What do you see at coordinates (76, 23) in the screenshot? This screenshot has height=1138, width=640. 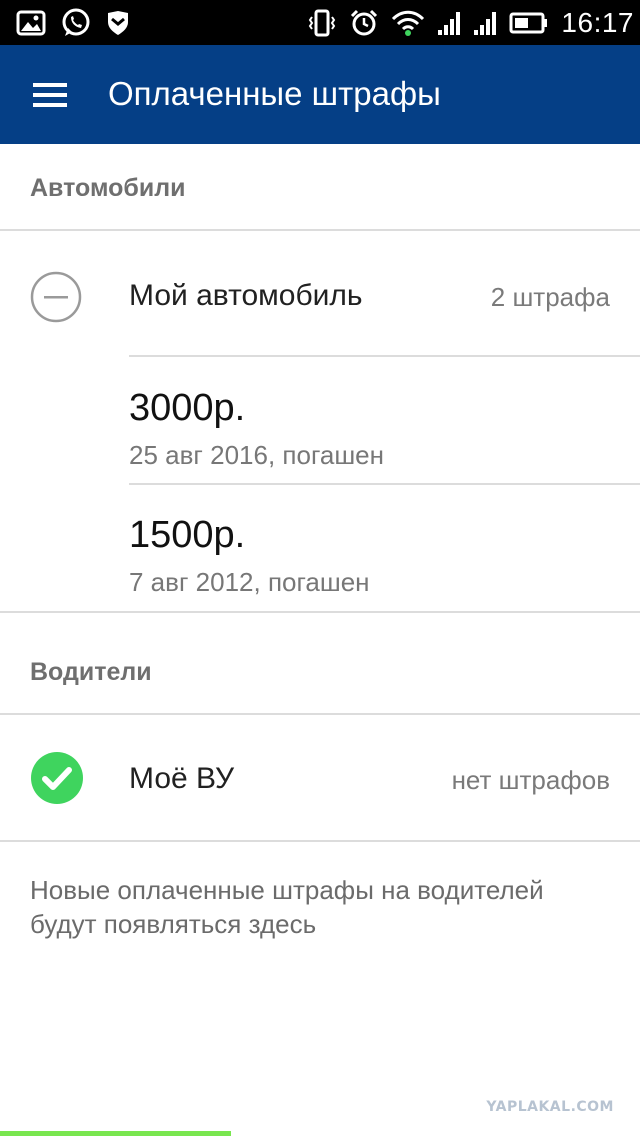 I see `whatsapp-icon` at bounding box center [76, 23].